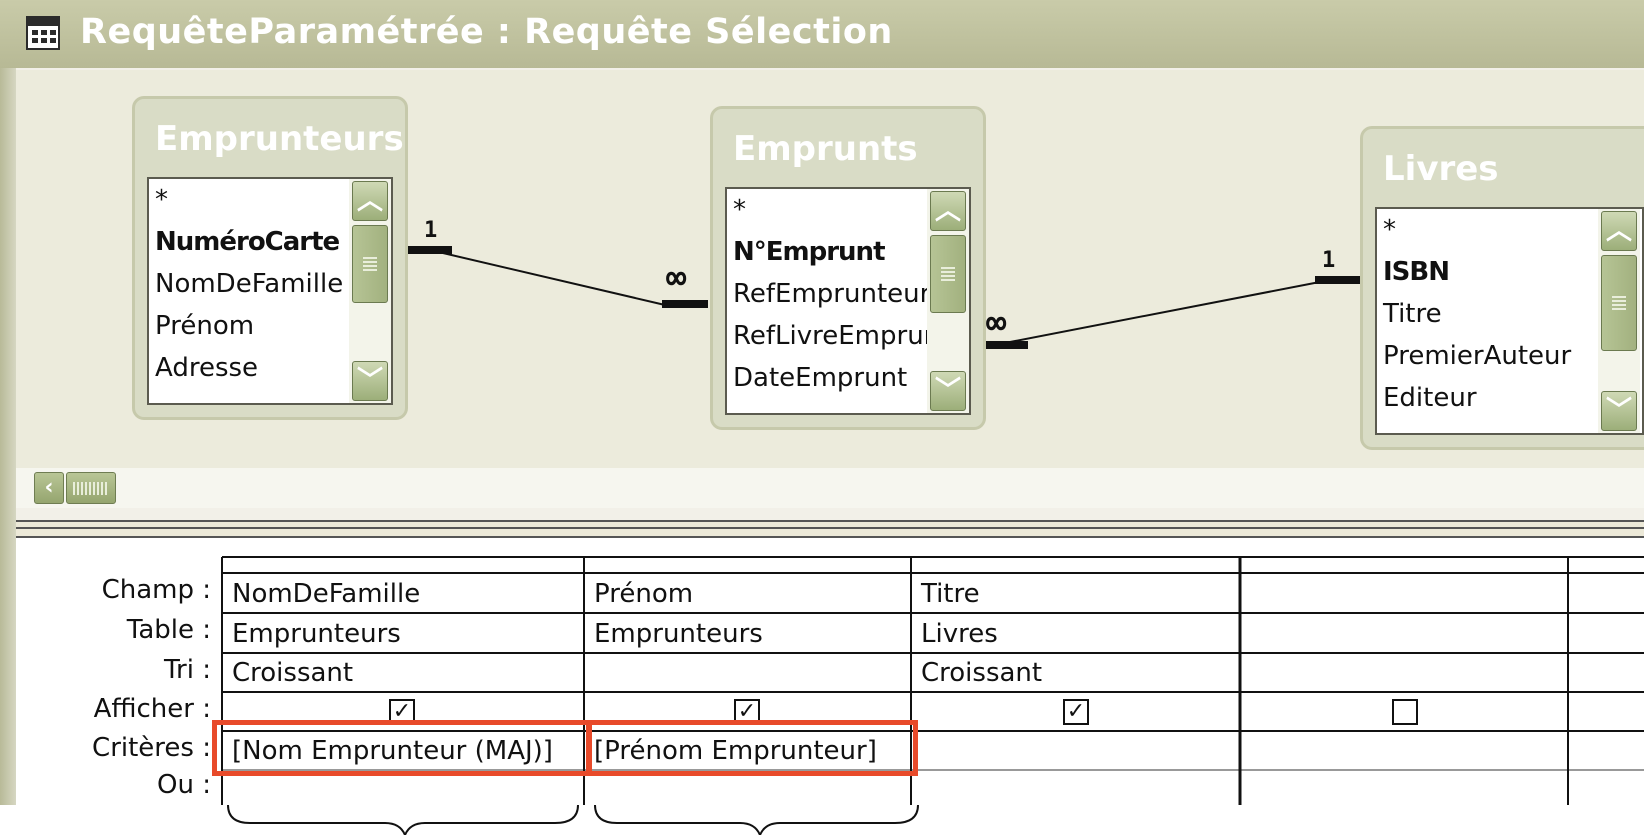 The width and height of the screenshot is (1644, 835). I want to click on show-checkbox: ✓, so click(1076, 712).